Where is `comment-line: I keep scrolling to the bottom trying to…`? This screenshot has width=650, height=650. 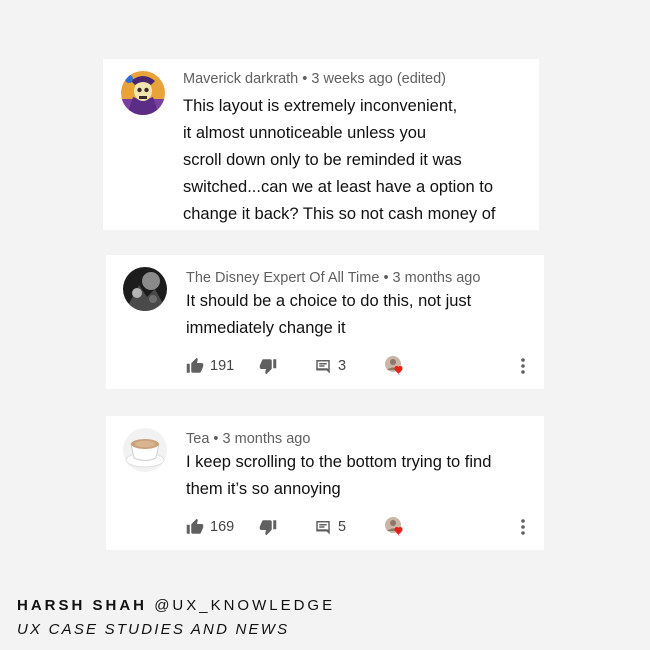
comment-line: I keep scrolling to the bottom trying to… is located at coordinates (339, 462).